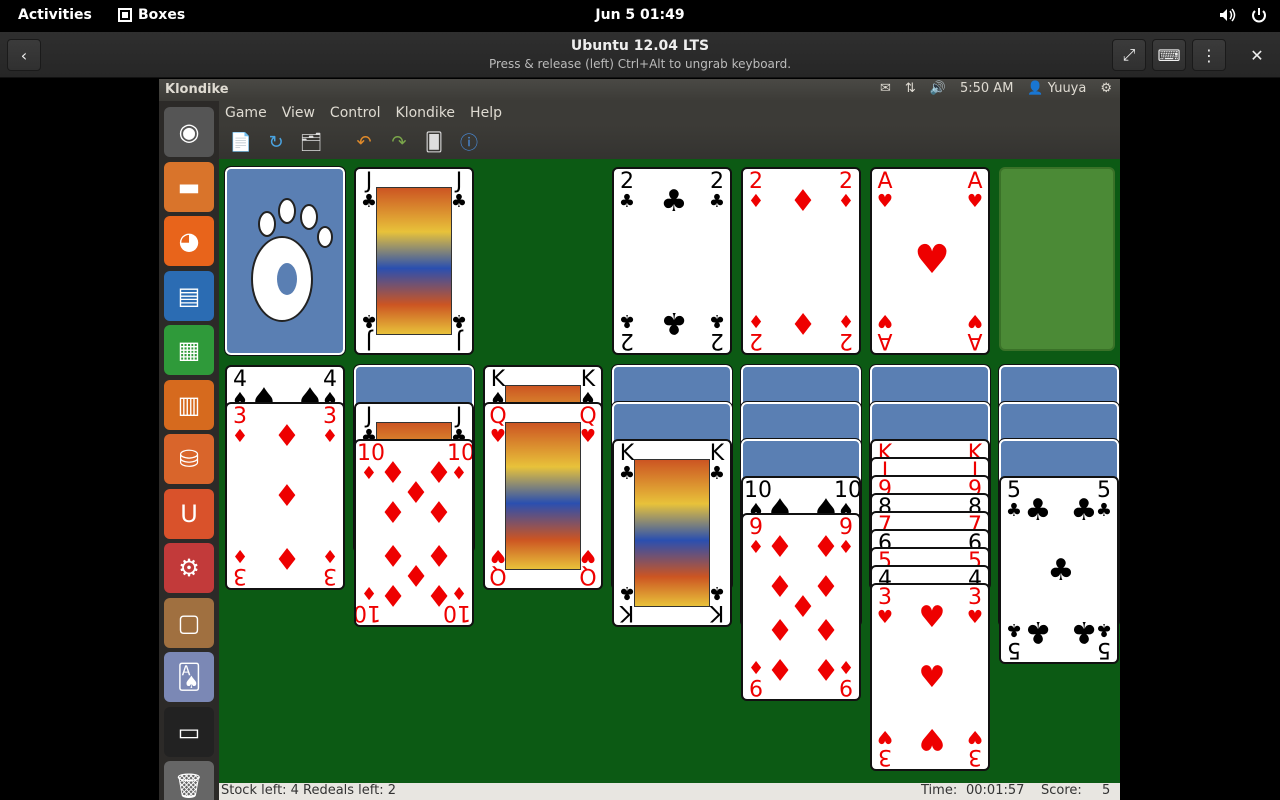 This screenshot has width=1280, height=800. I want to click on select-game-button: 🗂, so click(311, 142).